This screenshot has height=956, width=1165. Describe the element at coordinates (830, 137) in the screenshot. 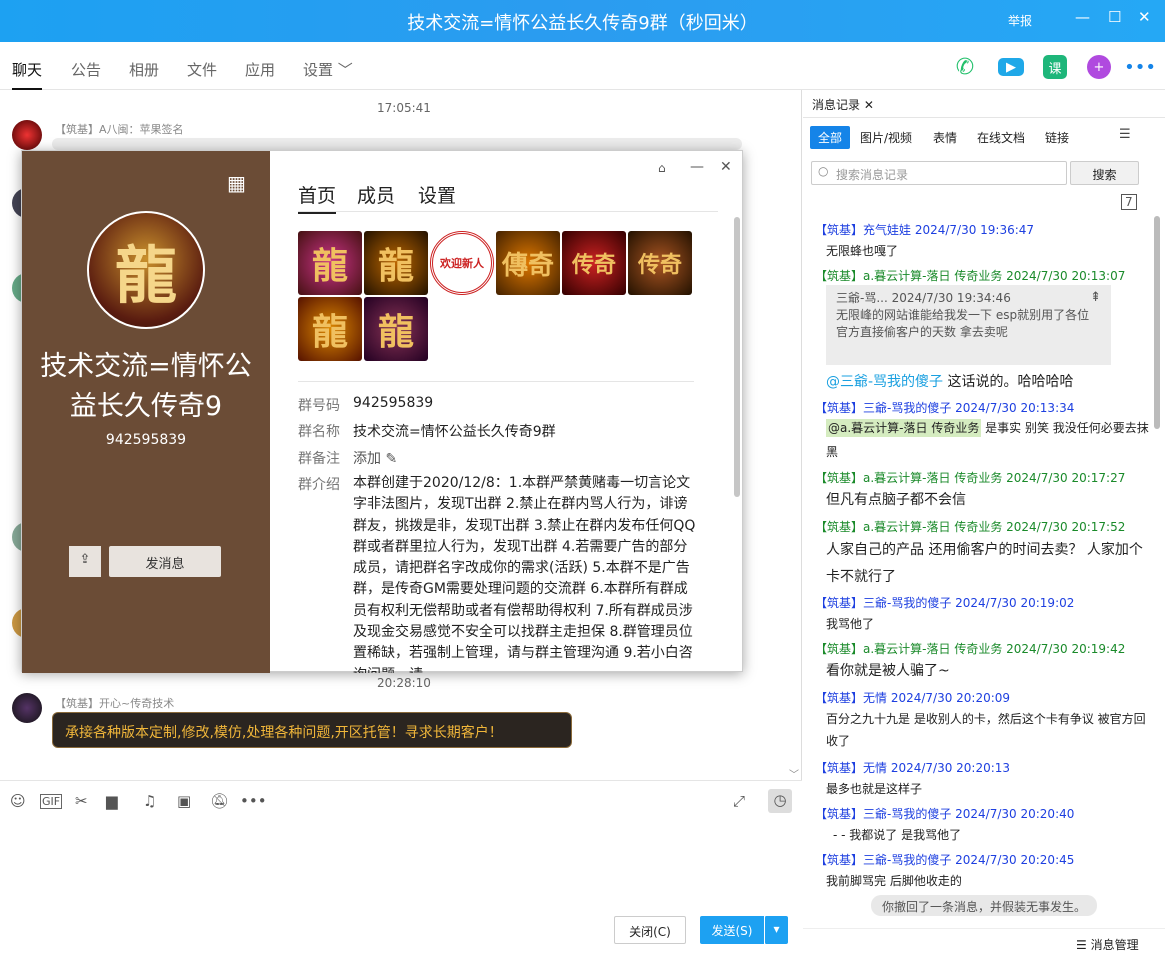

I see `filter-all: 全部` at that location.